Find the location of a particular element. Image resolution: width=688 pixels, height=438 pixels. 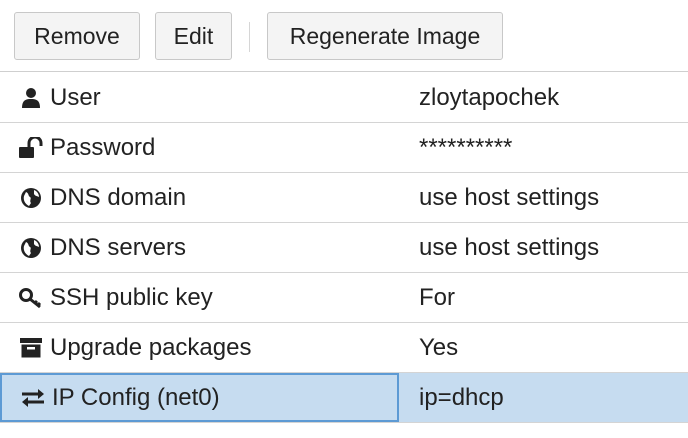

row-key-label: DNS domain is located at coordinates (118, 197).